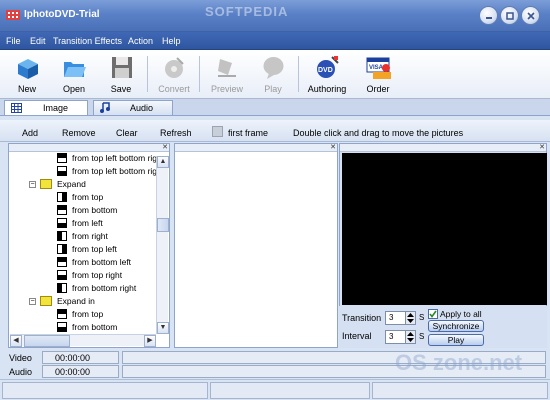 This screenshot has height=400, width=550. What do you see at coordinates (461, 314) in the screenshot?
I see `apply-to-all-label: Apply to all` at bounding box center [461, 314].